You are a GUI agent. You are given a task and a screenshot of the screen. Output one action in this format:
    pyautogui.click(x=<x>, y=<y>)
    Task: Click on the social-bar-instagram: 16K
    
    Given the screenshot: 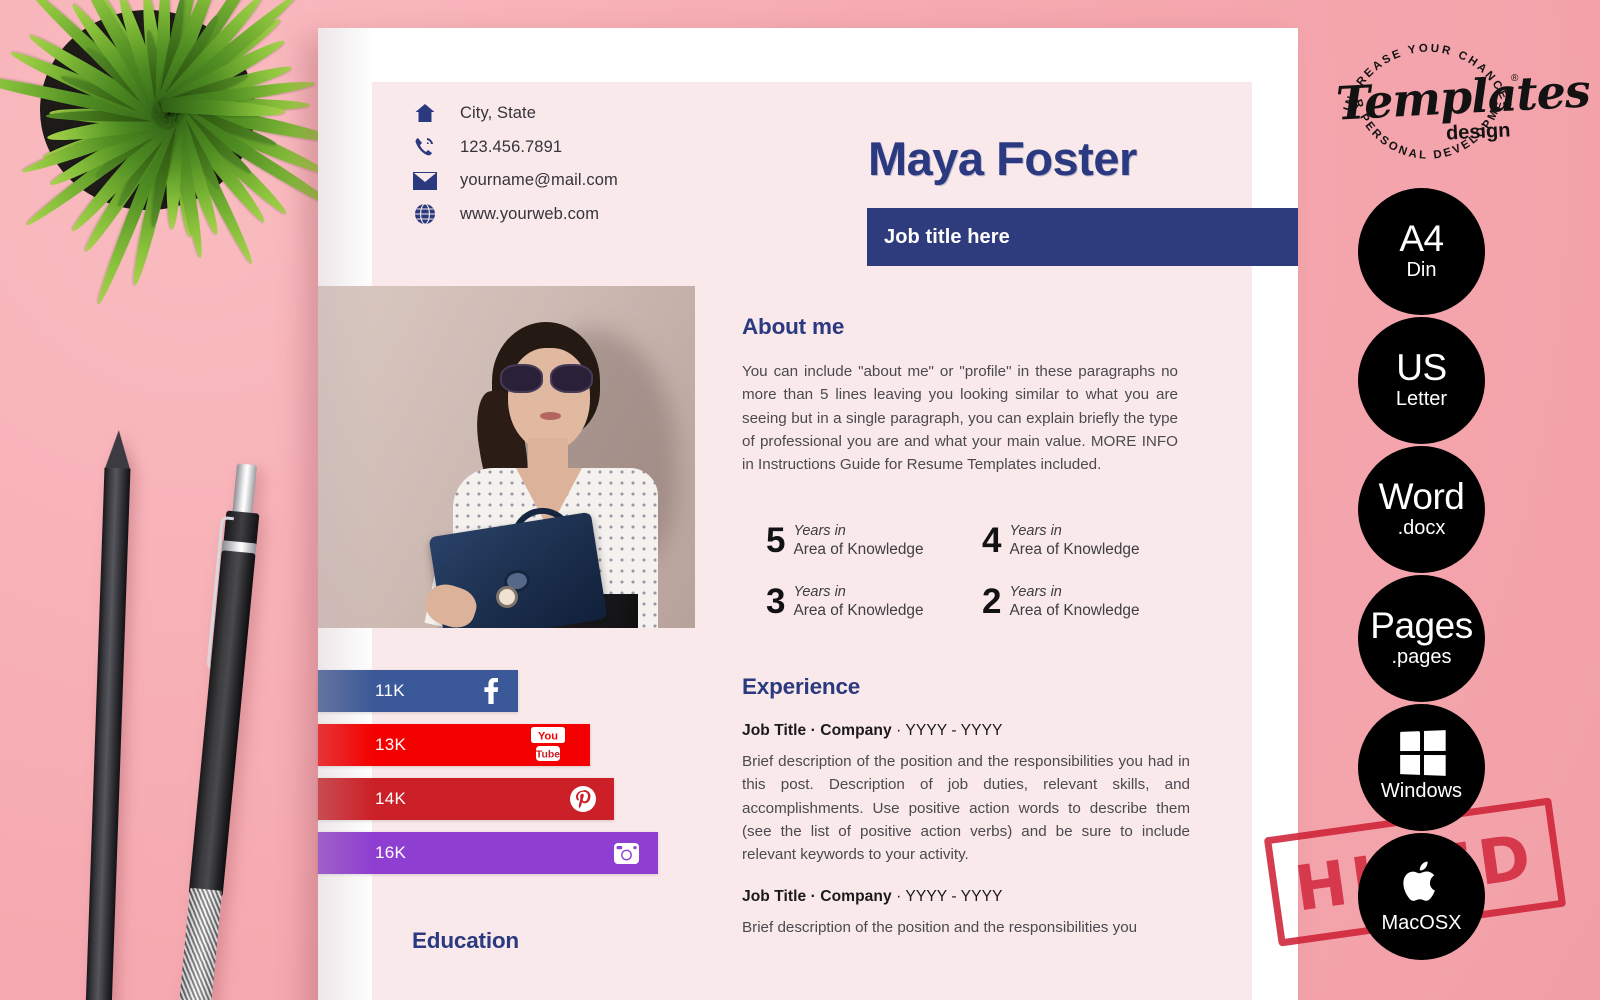 What is the action you would take?
    pyautogui.click(x=488, y=853)
    